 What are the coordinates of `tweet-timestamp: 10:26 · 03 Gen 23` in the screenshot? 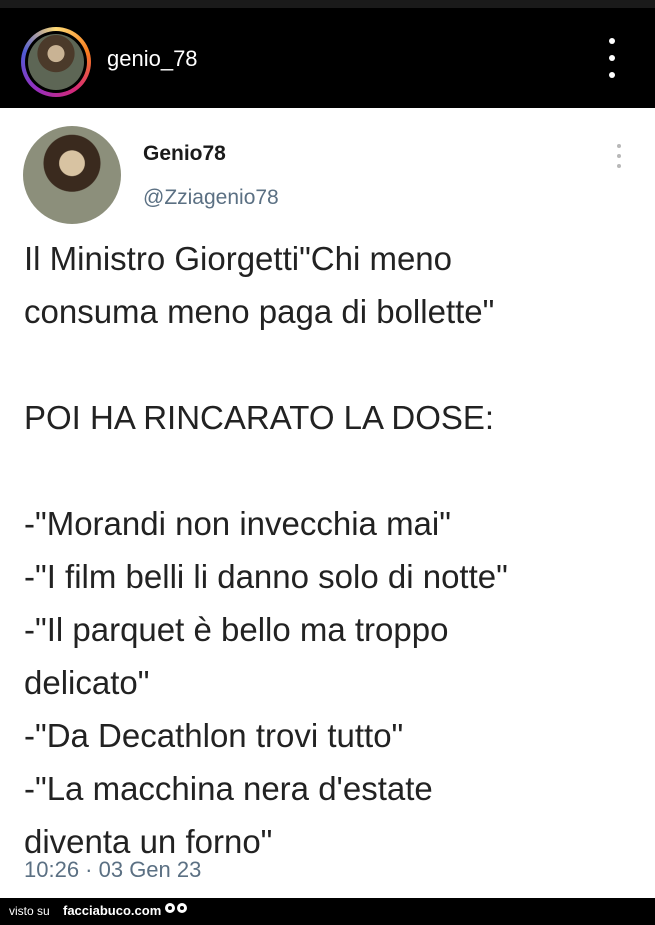 It's located at (113, 869).